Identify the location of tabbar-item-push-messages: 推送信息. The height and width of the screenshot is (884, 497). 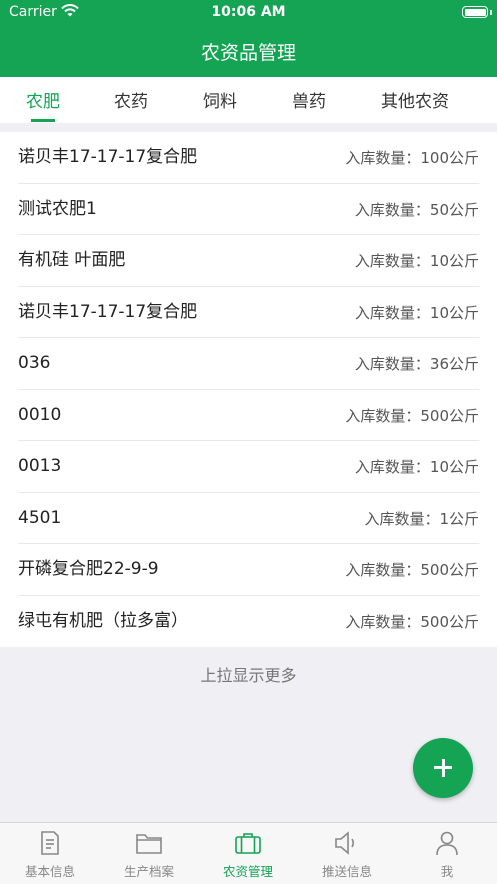
(347, 853).